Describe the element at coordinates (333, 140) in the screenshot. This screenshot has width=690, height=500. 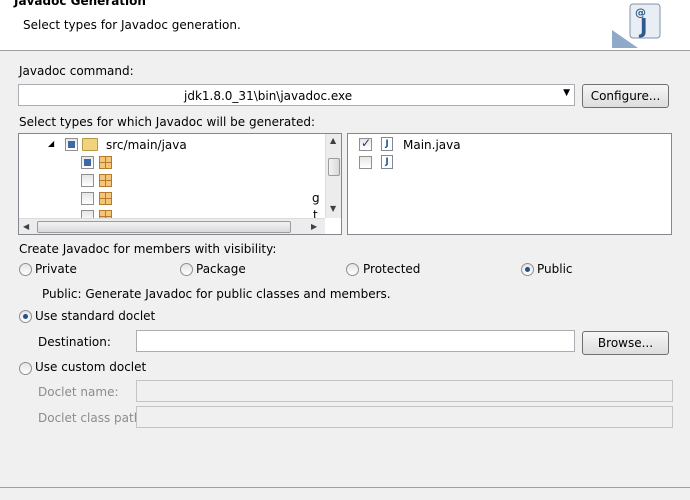
I see `scroll-up-icon: ▲` at that location.